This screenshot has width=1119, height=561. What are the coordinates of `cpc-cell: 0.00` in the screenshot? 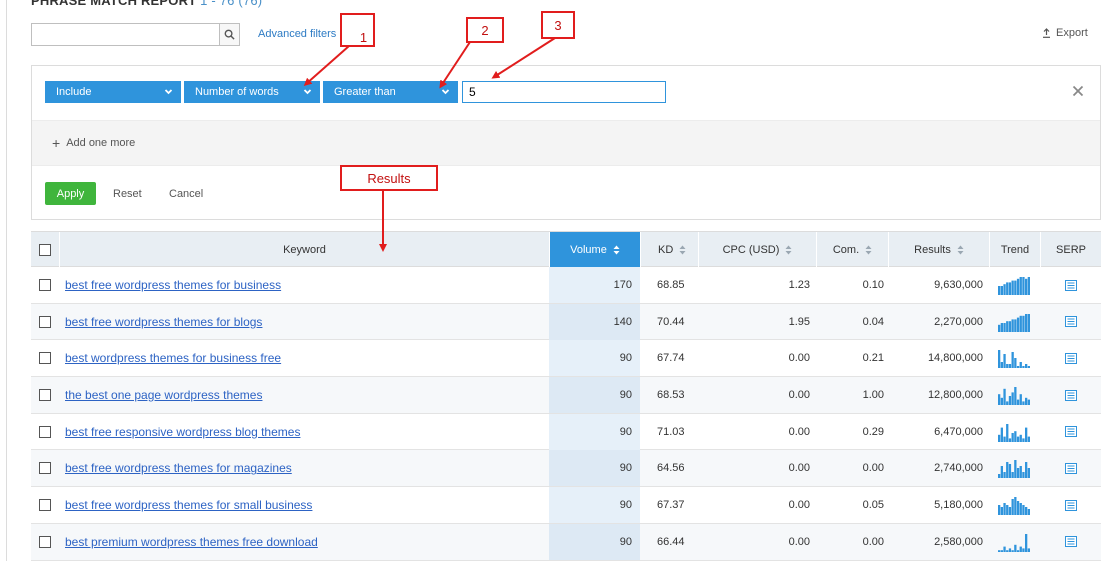 It's located at (757, 542).